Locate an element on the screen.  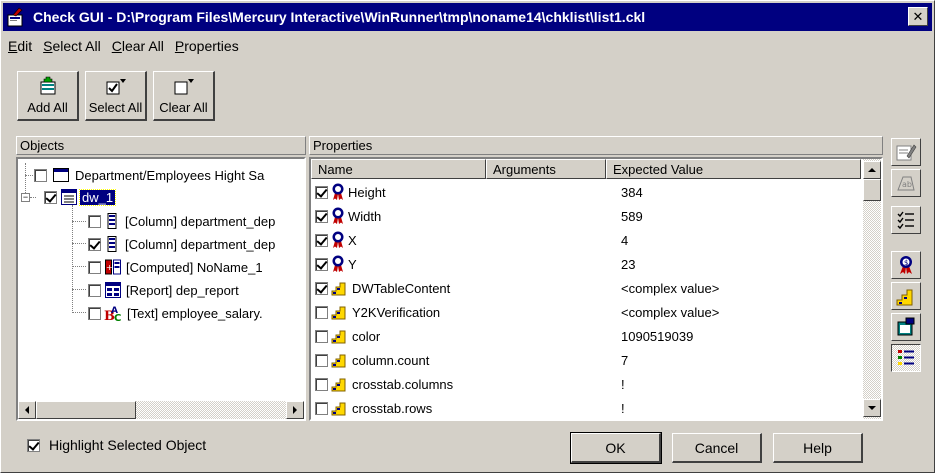
property-name-cell: color is located at coordinates (347, 336).